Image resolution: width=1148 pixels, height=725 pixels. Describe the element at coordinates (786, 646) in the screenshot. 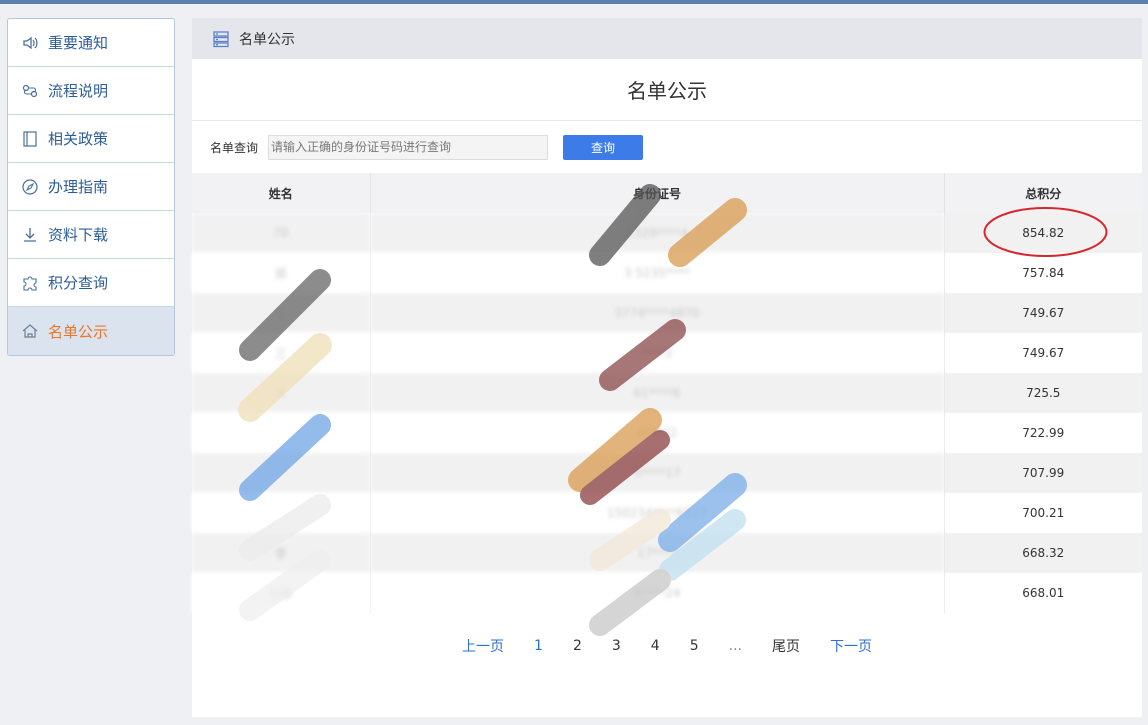

I see `last-page-link: 尾页` at that location.